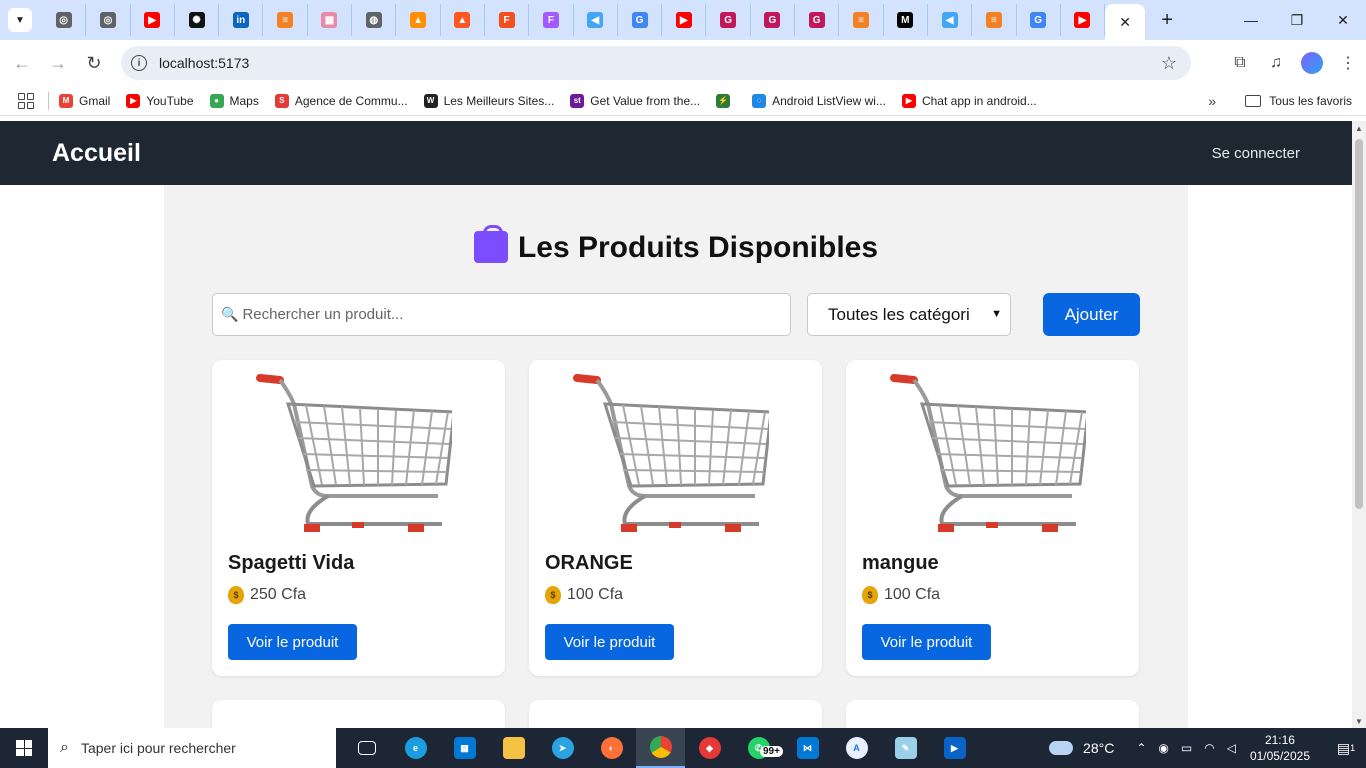 The image size is (1366, 768). I want to click on whatsapp-button: ✆ 99+, so click(758, 748).